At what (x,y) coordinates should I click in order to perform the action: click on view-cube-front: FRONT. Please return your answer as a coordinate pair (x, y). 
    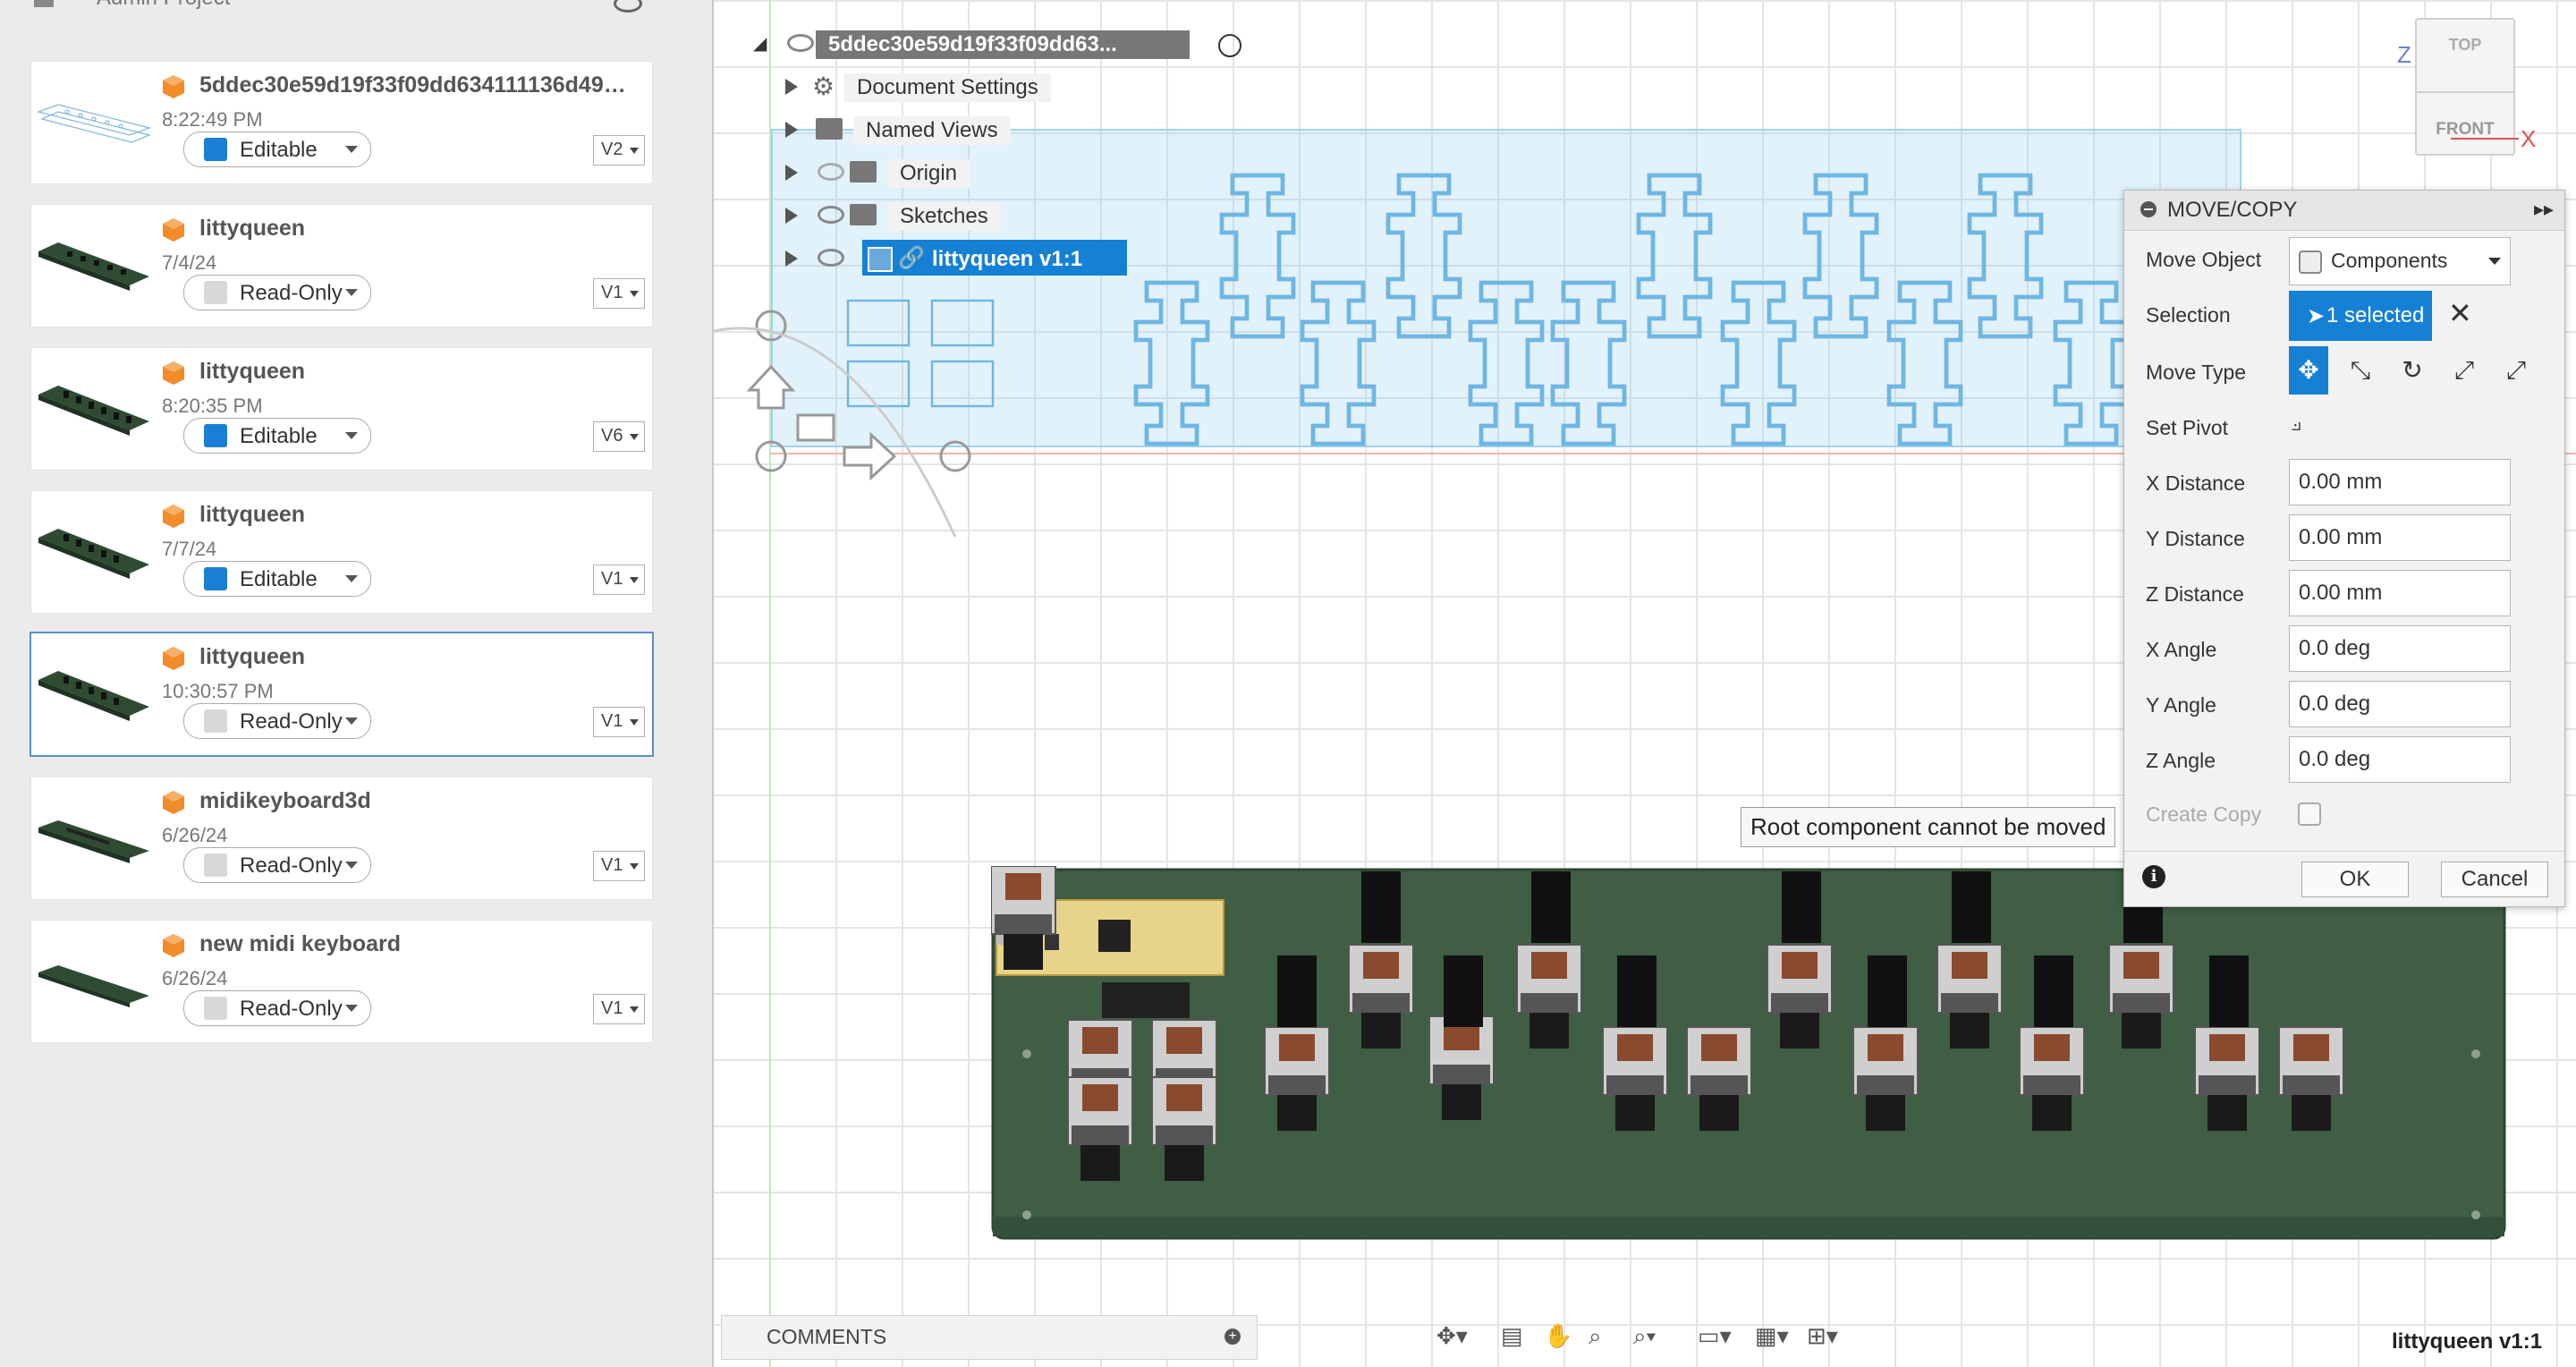
    Looking at the image, I should click on (2465, 130).